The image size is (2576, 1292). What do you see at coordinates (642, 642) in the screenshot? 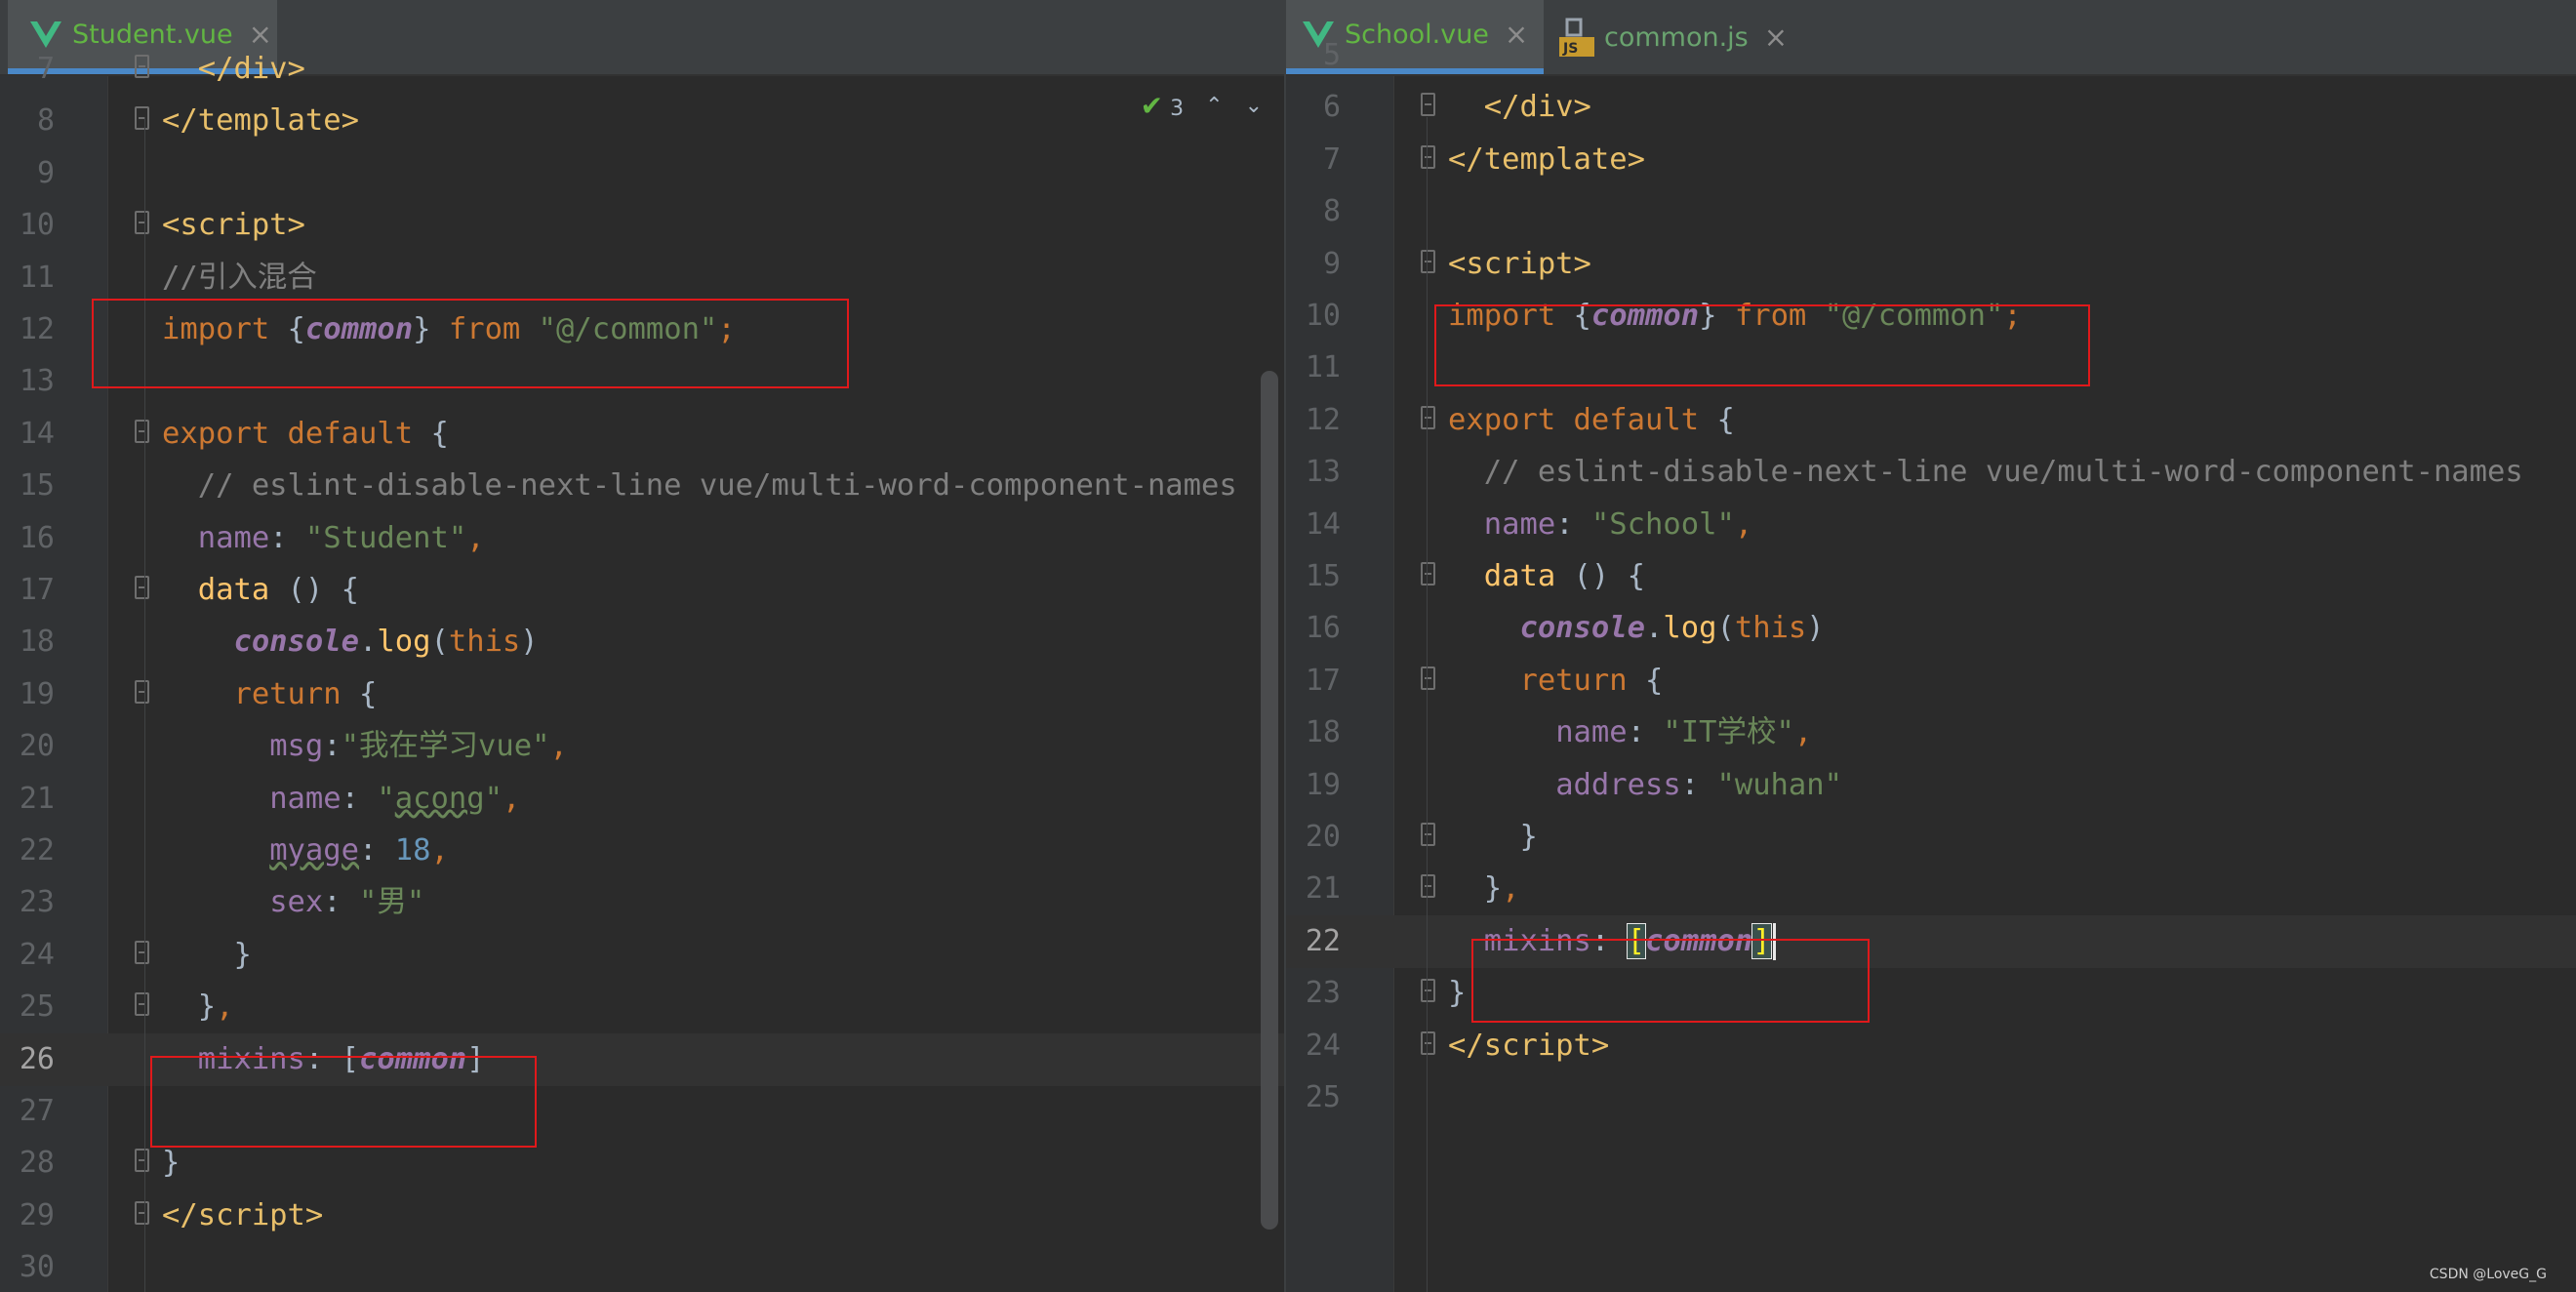
I see `code-line: 18 console.log(this)` at bounding box center [642, 642].